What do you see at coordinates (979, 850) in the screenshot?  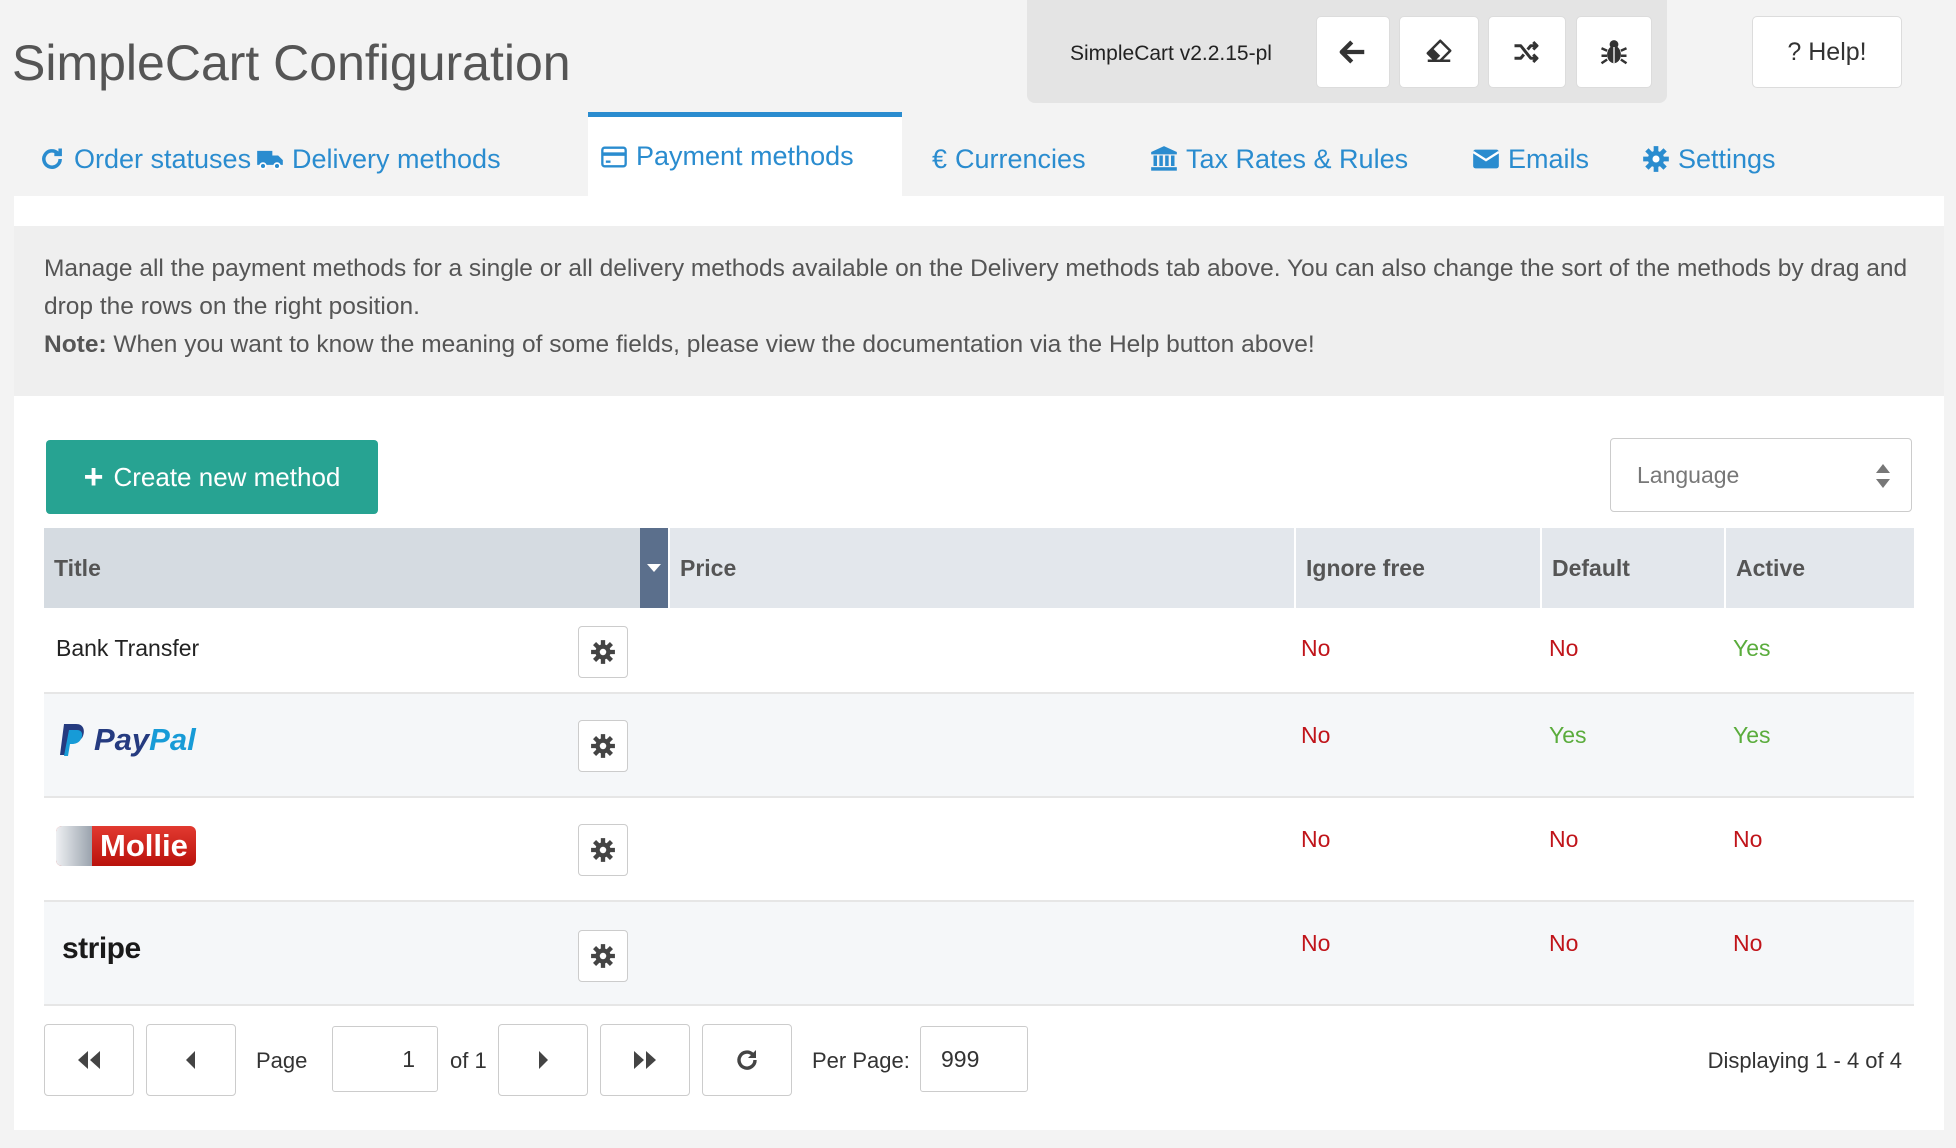 I see `table-row: Mollie No No No` at bounding box center [979, 850].